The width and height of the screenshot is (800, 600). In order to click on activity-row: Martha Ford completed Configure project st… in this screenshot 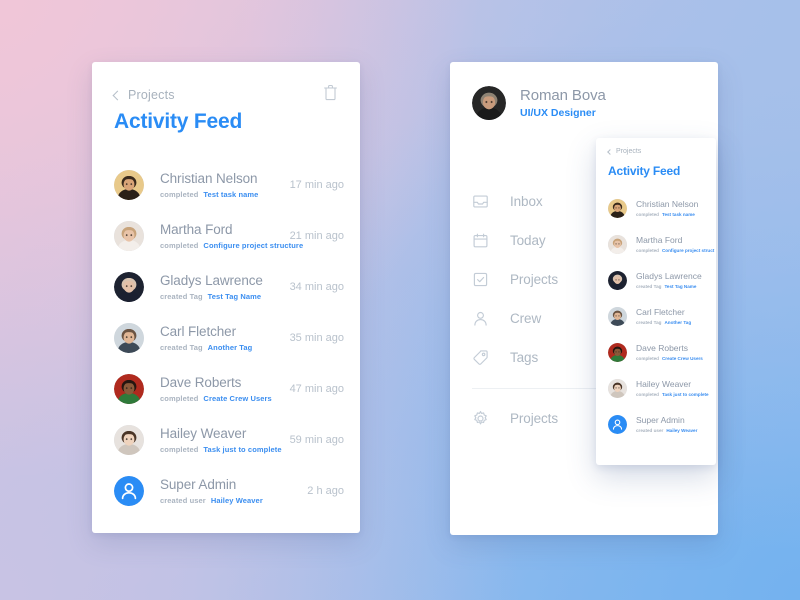, I will do `click(229, 236)`.